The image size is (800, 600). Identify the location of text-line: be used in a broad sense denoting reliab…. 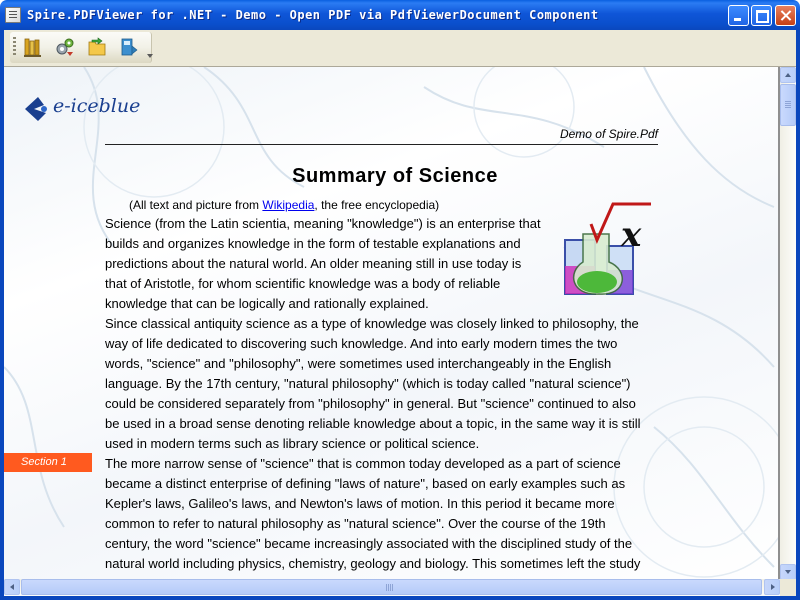
(373, 423).